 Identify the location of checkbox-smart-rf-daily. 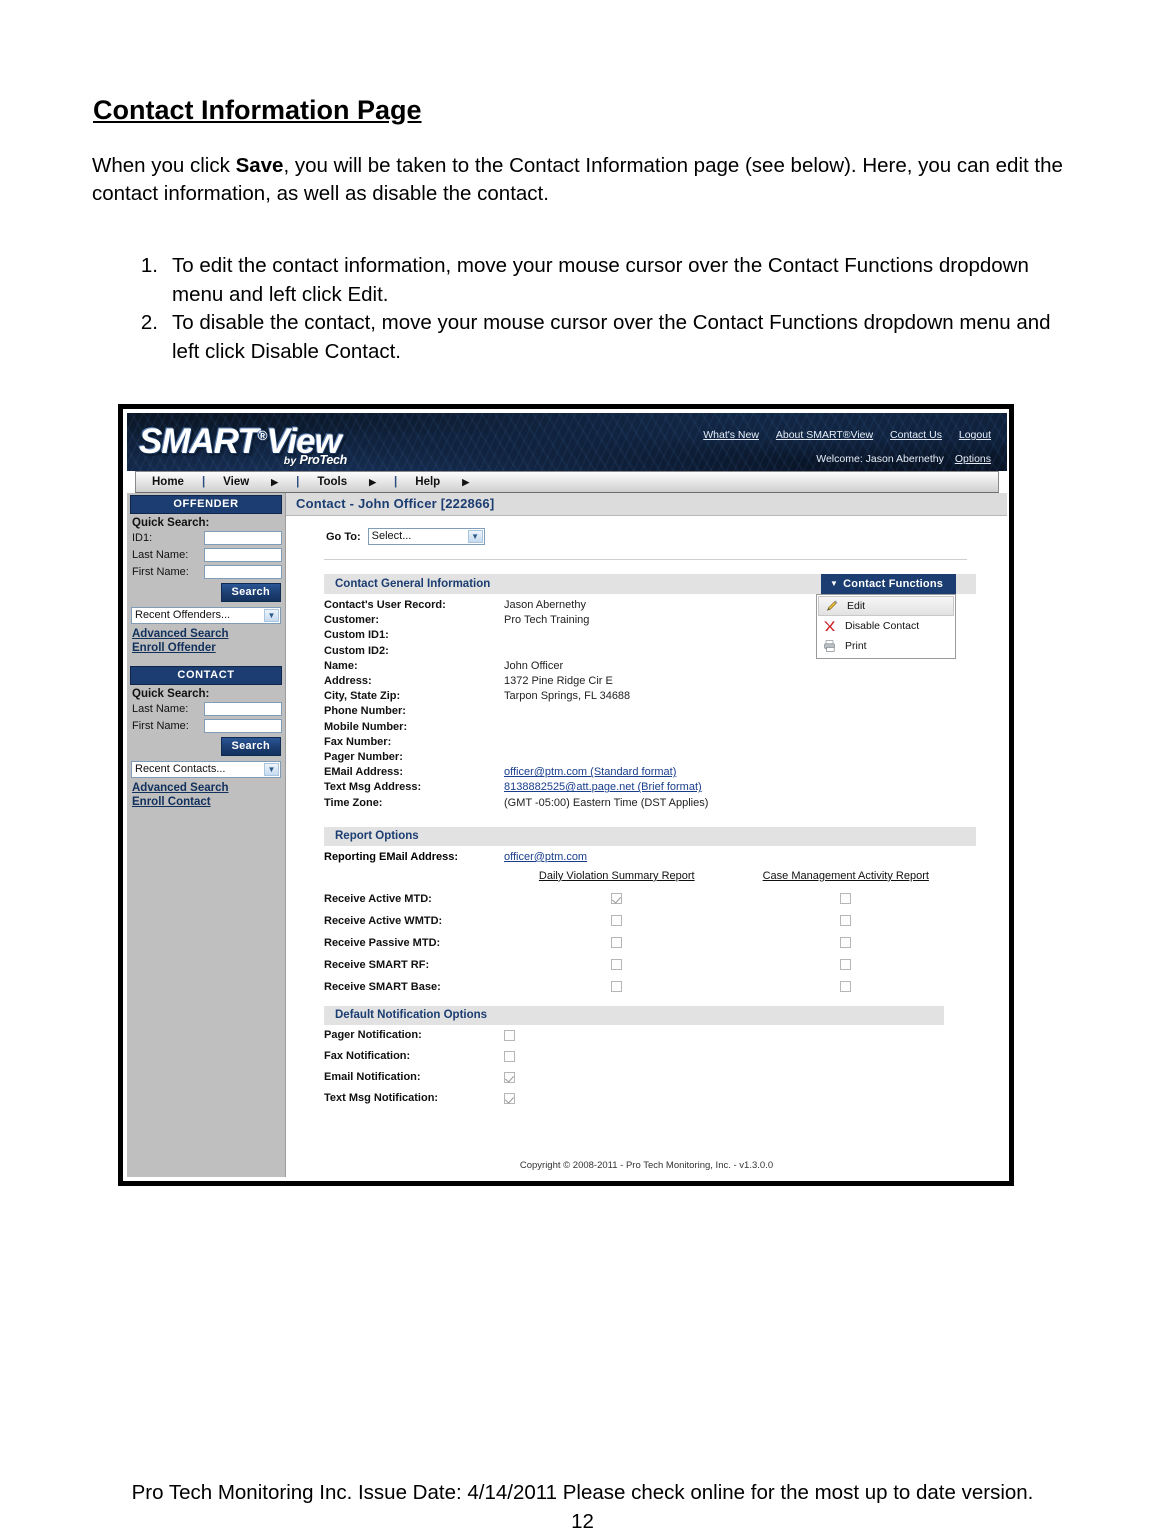
(617, 965).